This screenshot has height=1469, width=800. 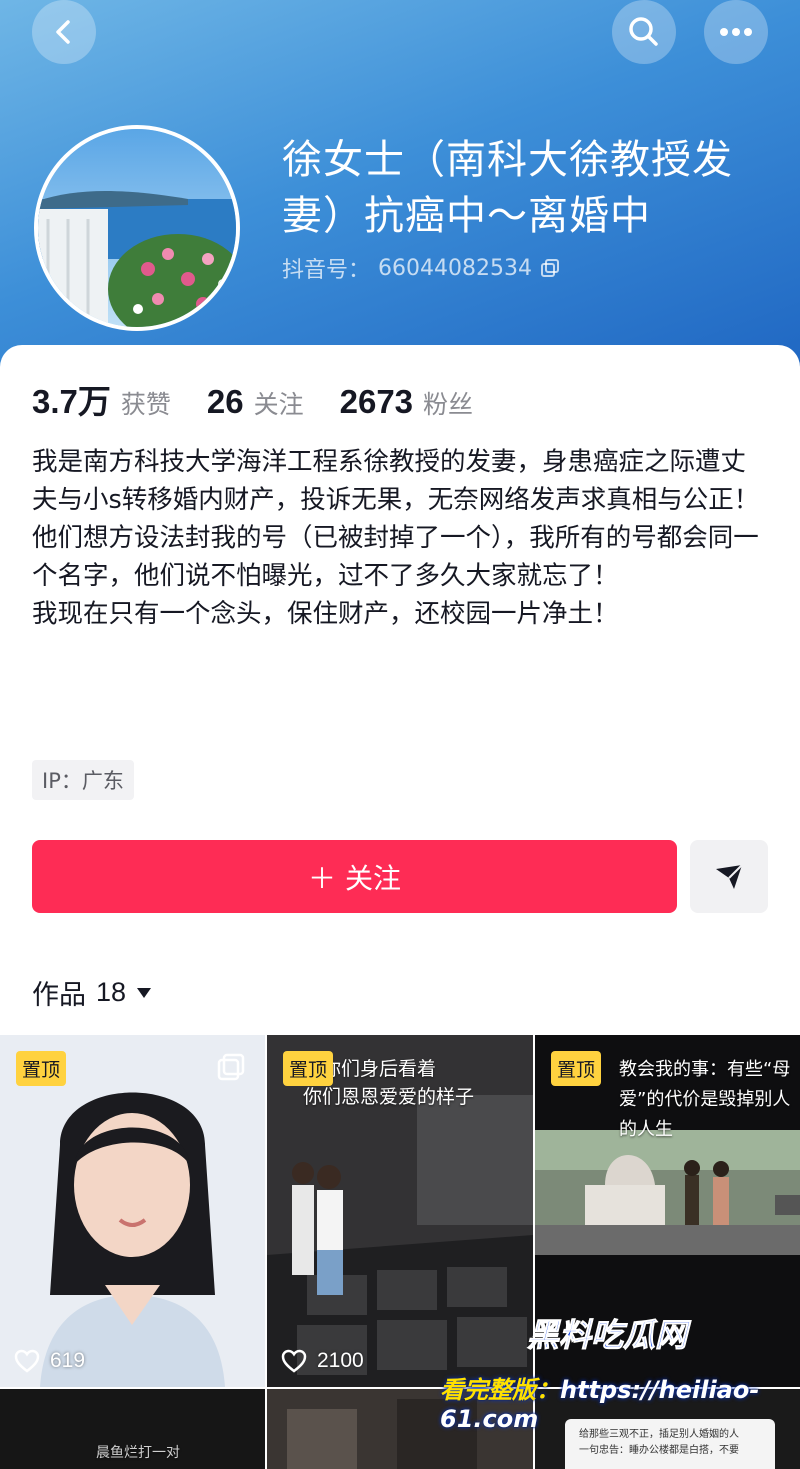 I want to click on douyin-id-value: 66044082534, so click(x=455, y=268).